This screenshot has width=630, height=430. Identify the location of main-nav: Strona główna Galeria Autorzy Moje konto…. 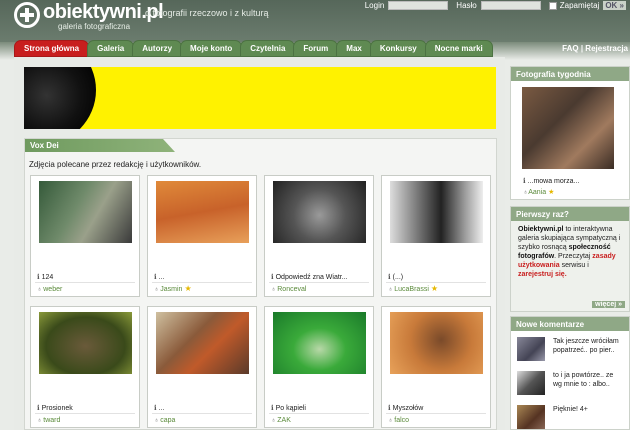
(322, 48).